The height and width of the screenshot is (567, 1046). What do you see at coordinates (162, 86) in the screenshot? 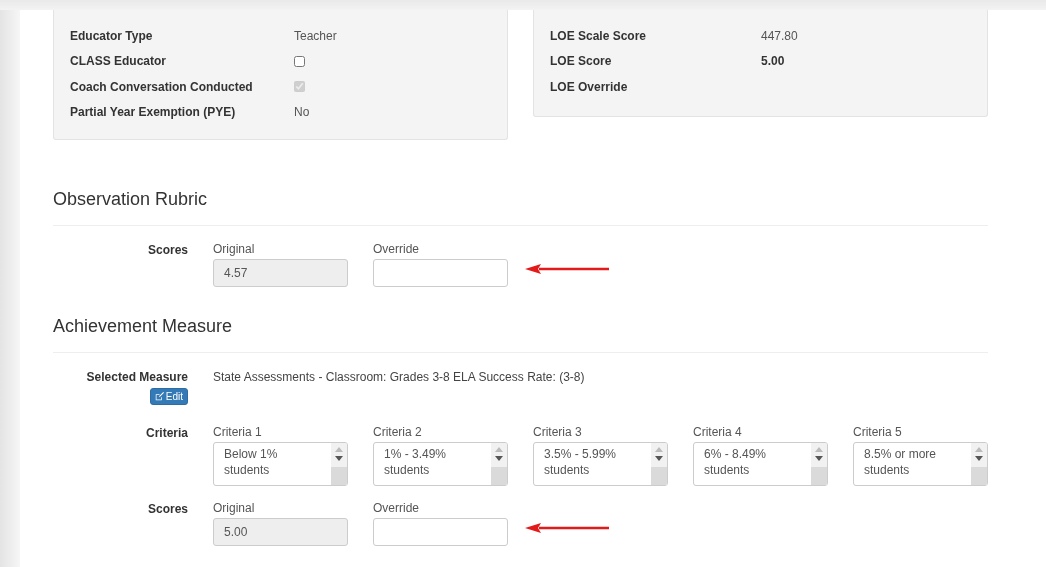
I see `field-label: Coach Conversation Conducted` at bounding box center [162, 86].